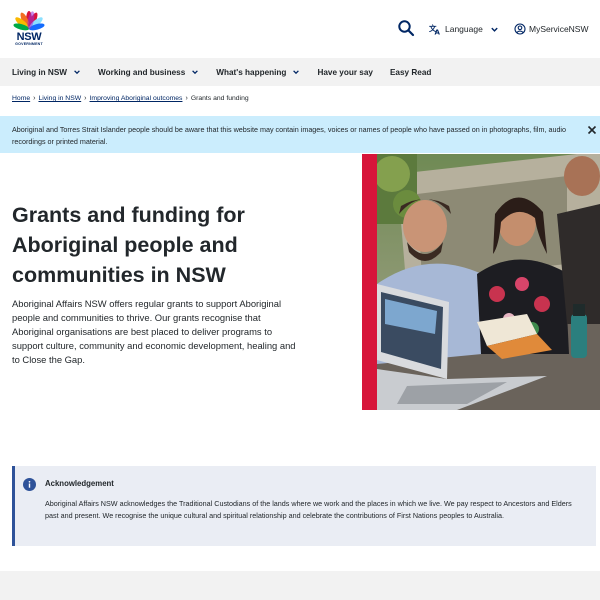  Describe the element at coordinates (29, 484) in the screenshot. I see `info-icon` at that location.